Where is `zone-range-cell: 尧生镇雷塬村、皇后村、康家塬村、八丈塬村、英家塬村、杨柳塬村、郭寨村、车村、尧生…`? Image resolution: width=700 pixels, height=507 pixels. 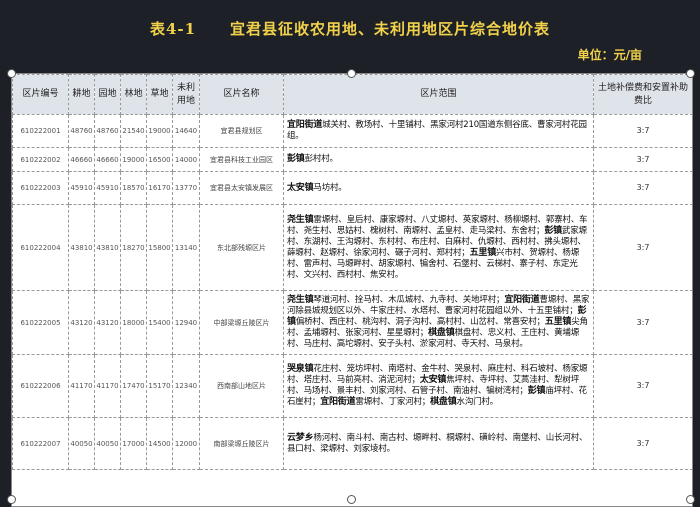
zone-range-cell: 尧生镇雷塬村、皇后村、康家塬村、八丈塬村、英家塬村、杨柳塬村、郭寨村、车村、尧生… is located at coordinates (438, 247).